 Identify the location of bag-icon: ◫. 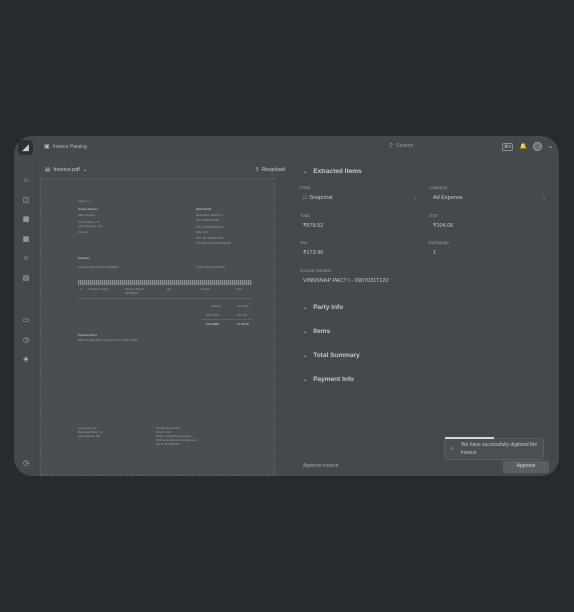
(26, 201).